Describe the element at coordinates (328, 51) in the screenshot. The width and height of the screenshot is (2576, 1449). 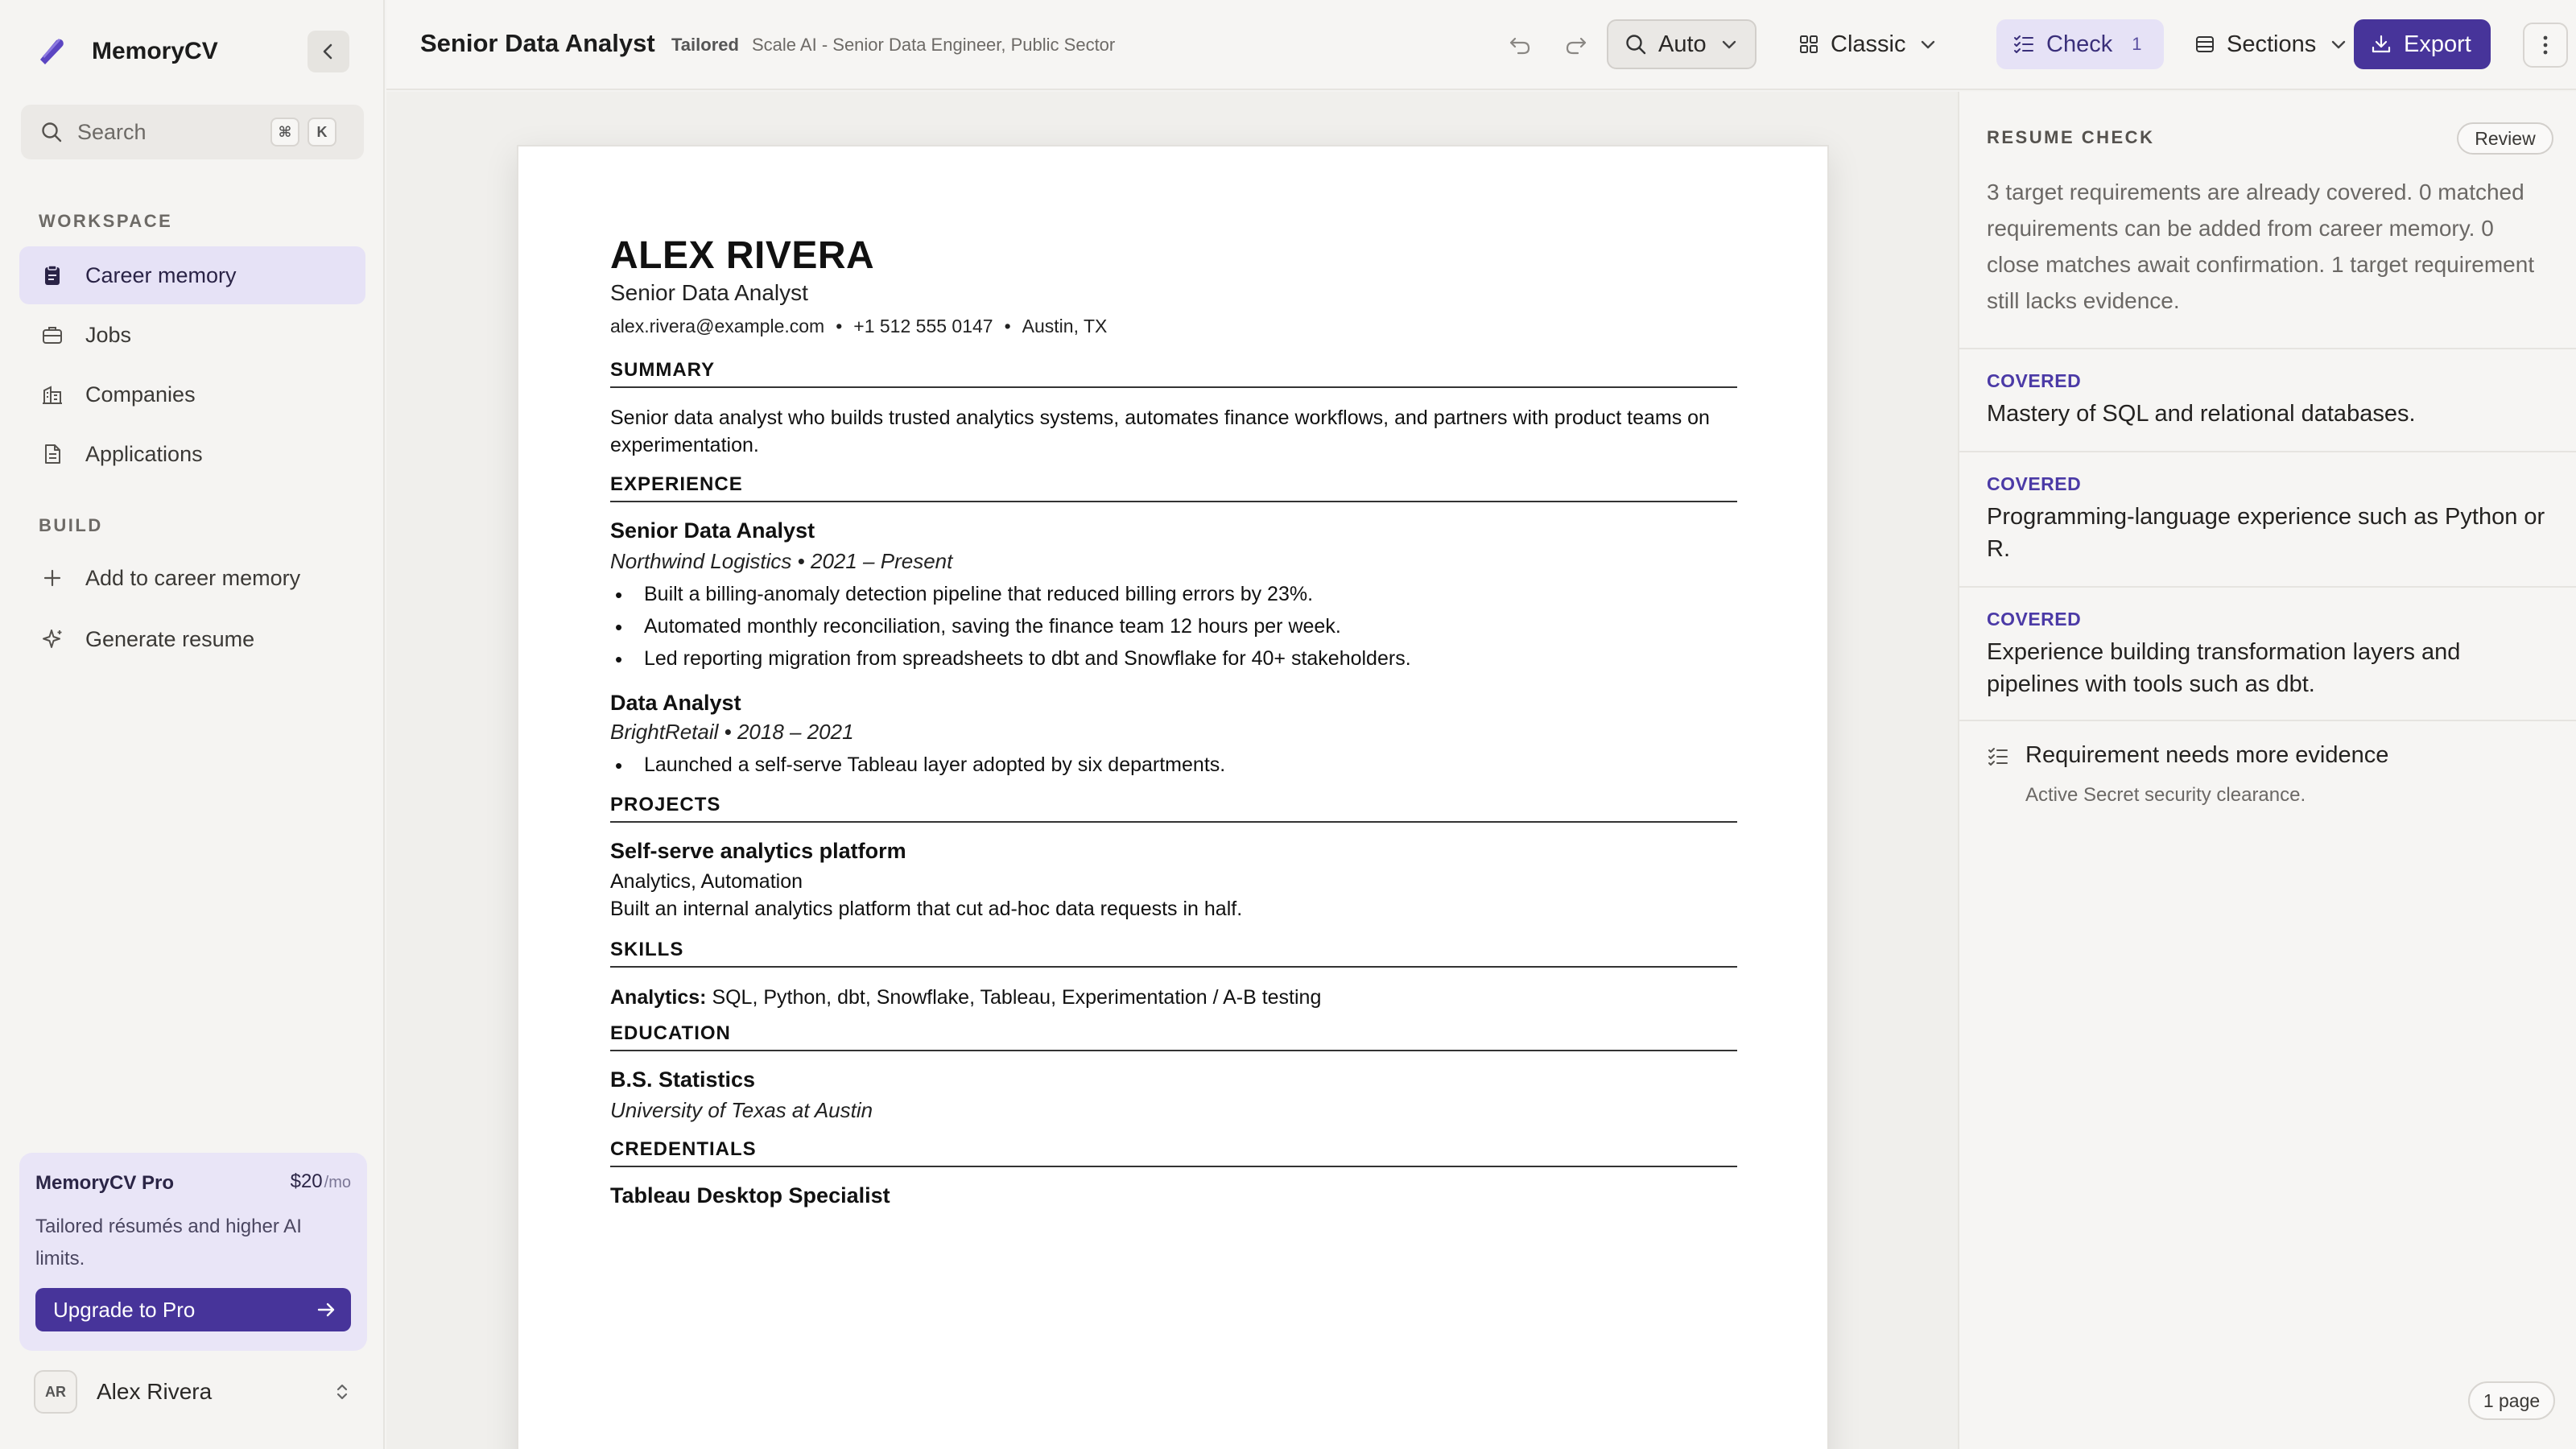
I see `collapse-sidebar-button` at that location.